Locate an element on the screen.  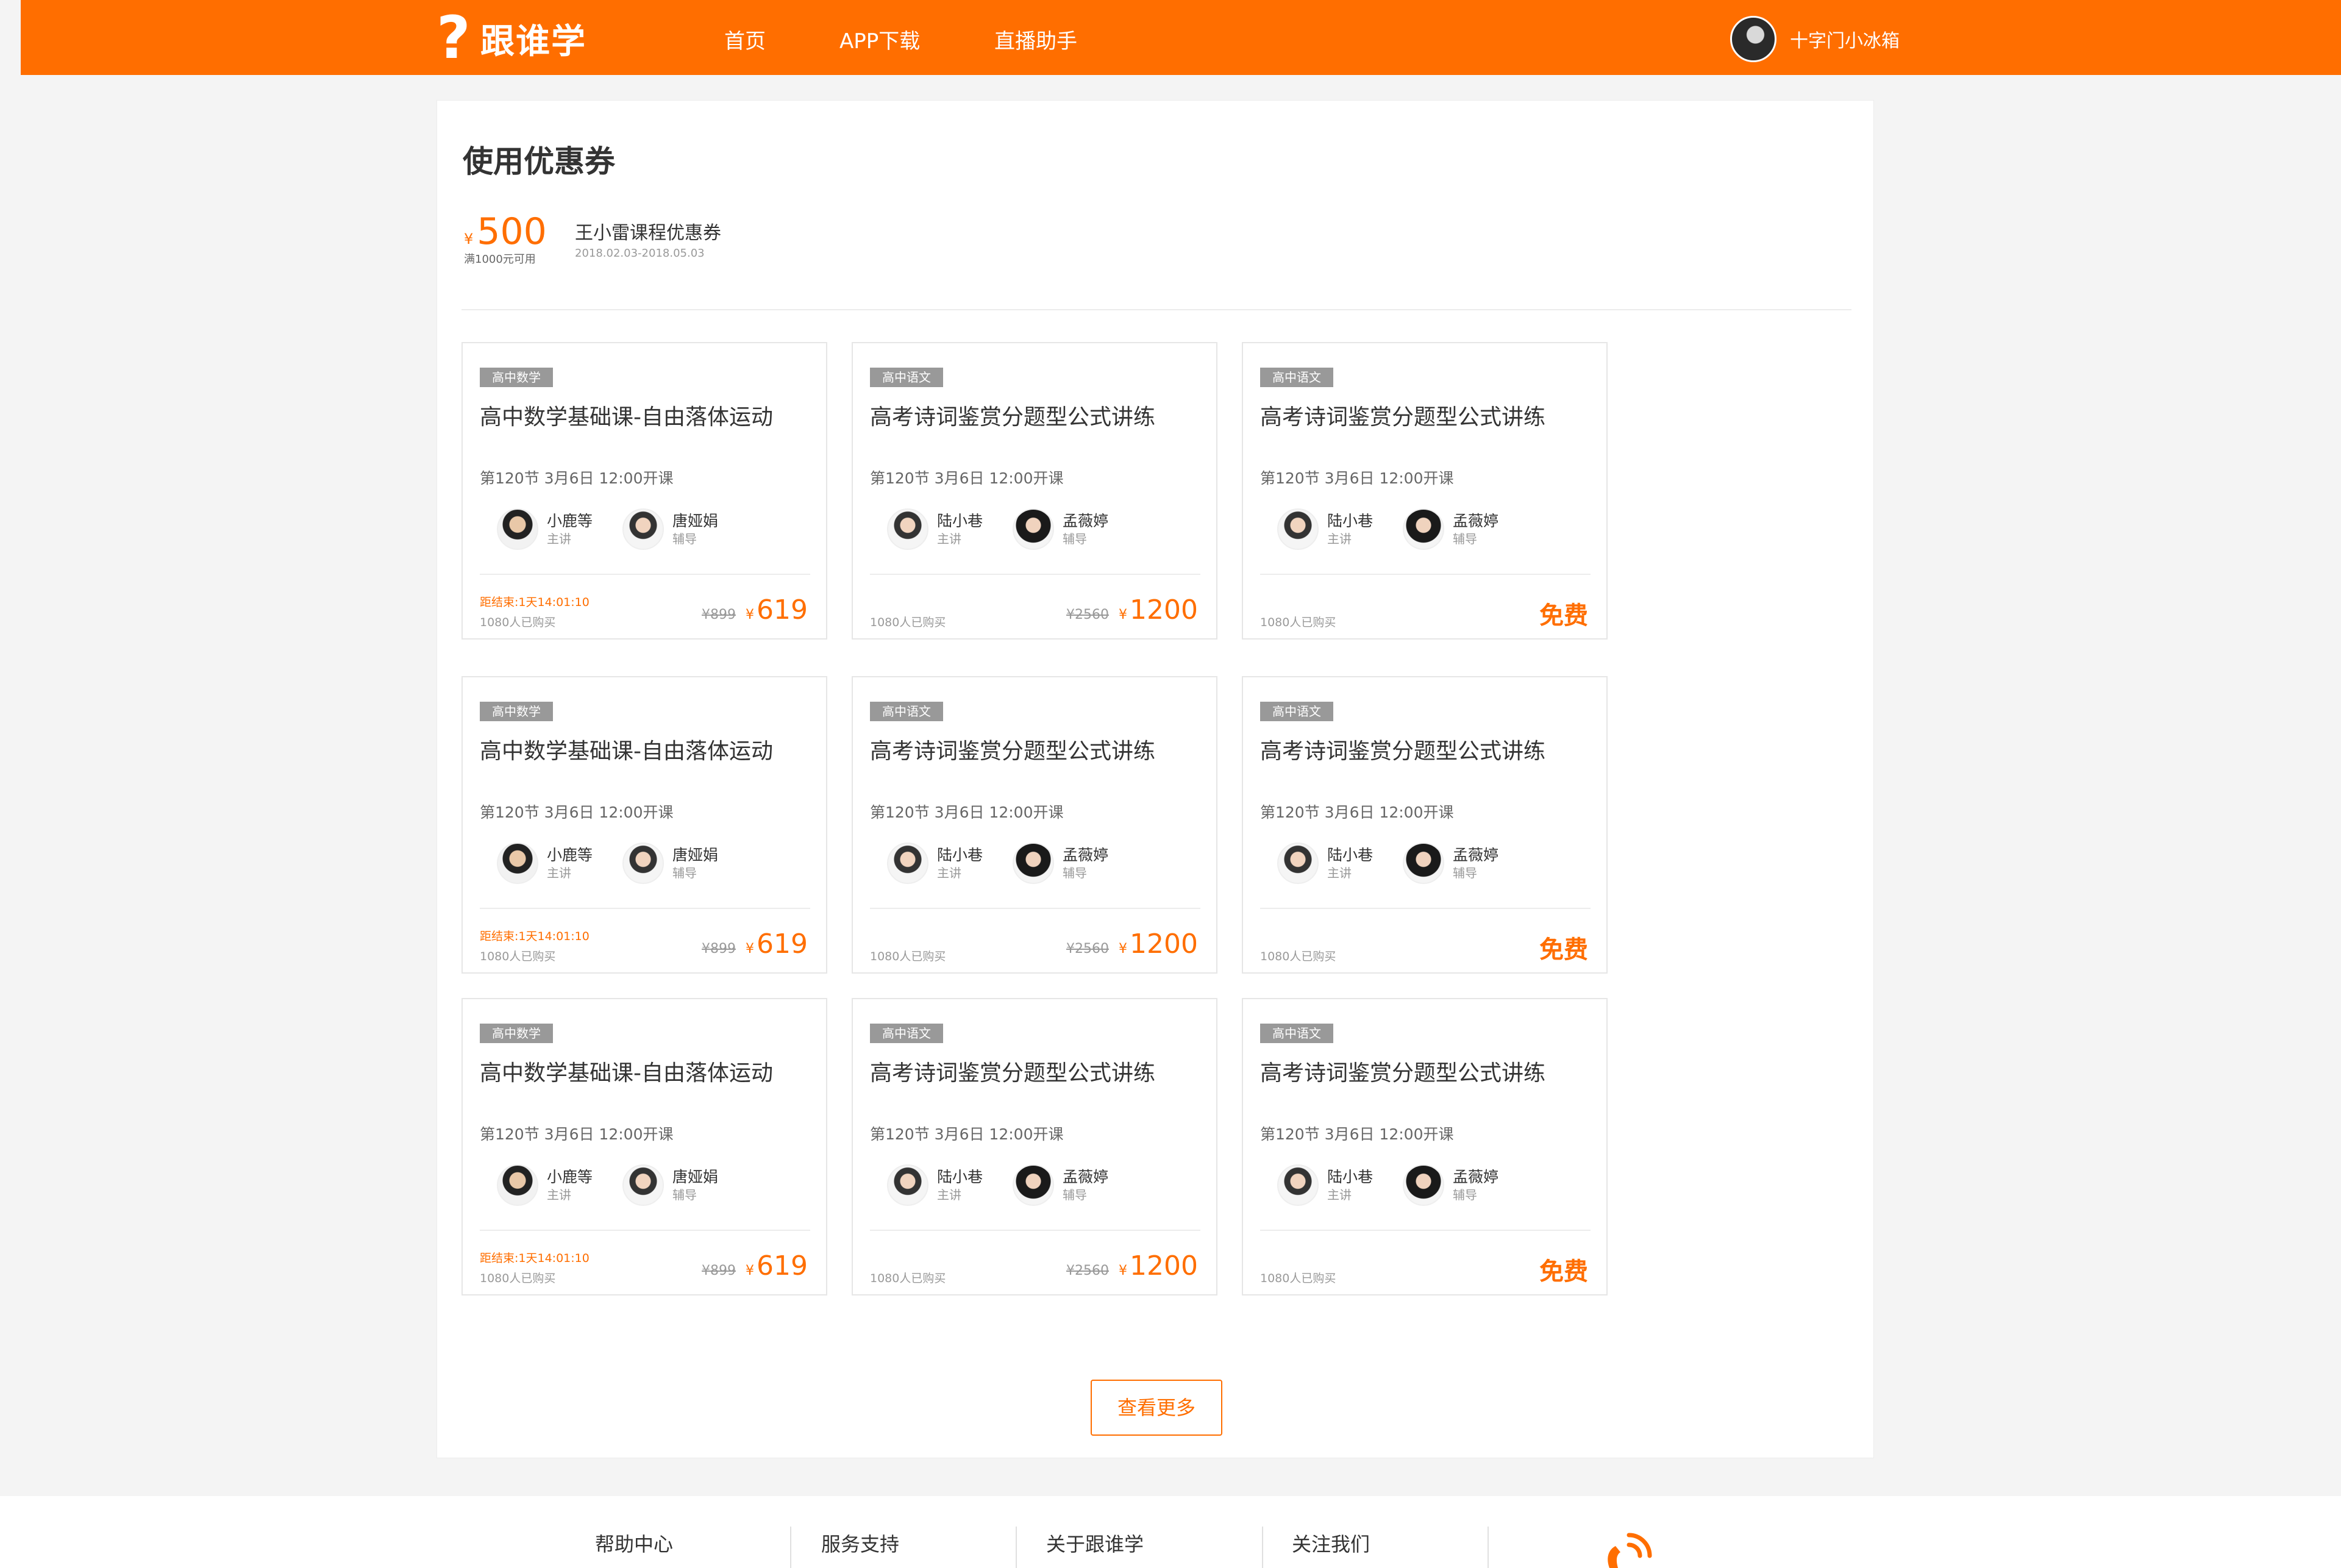
footer: 帮助中心 服务支持 关于跟谁学 关注我们 is located at coordinates (1170, 1532).